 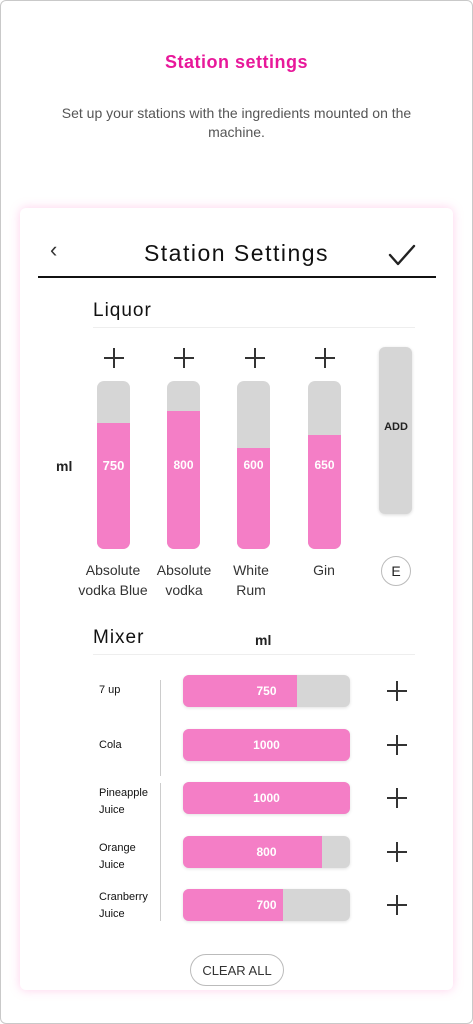 I want to click on header-divider, so click(x=237, y=277).